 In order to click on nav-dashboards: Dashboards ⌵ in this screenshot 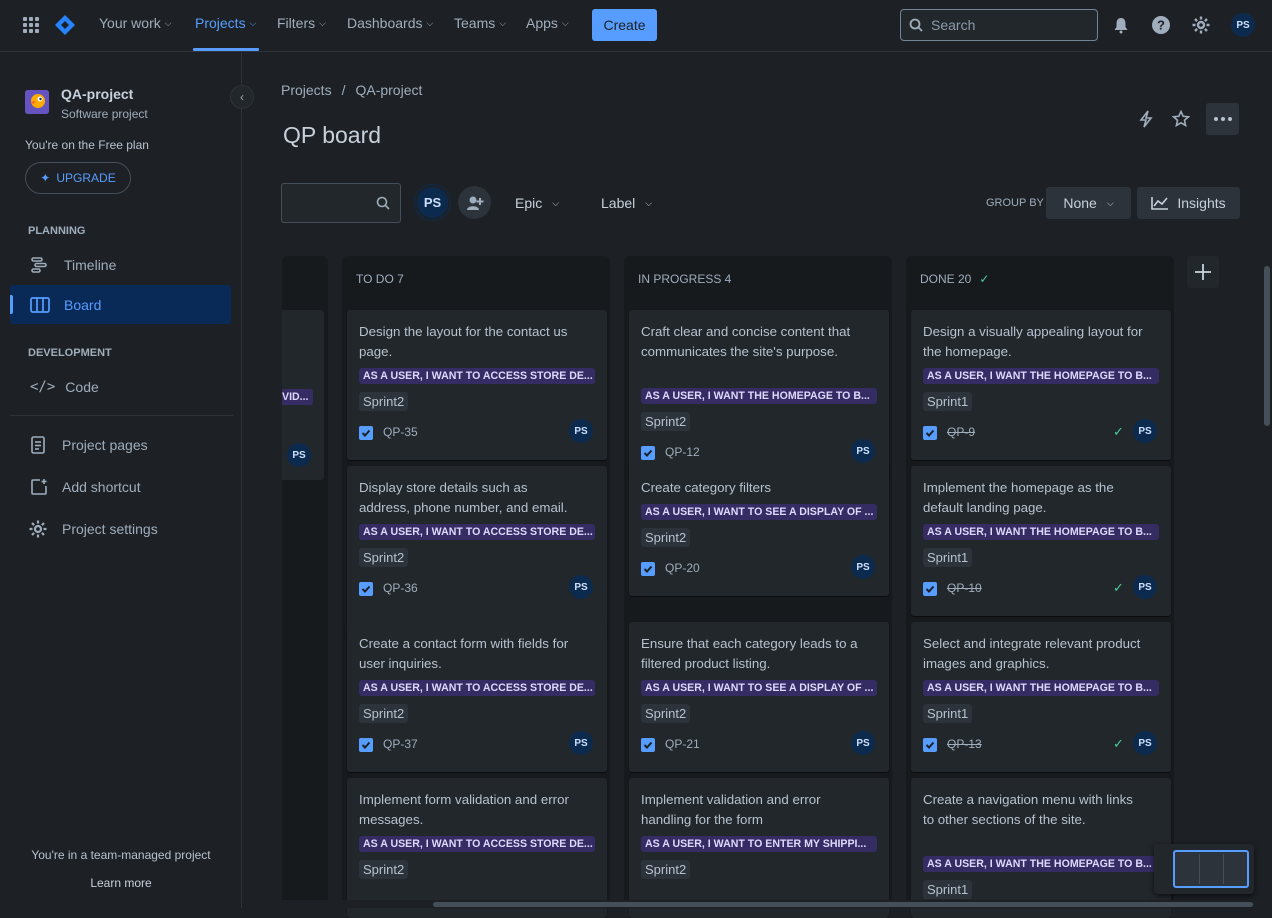, I will do `click(390, 23)`.